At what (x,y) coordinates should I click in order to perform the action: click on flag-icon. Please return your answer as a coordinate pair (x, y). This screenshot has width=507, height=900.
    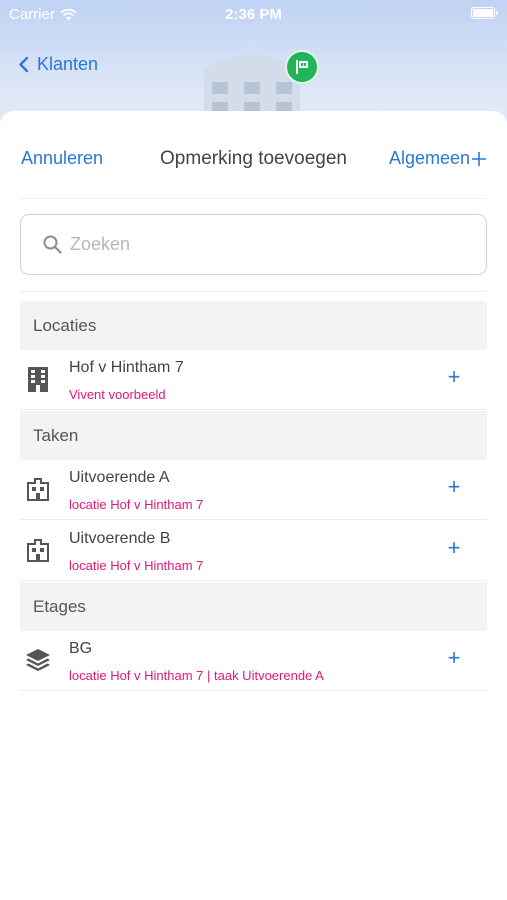
    Looking at the image, I should click on (302, 67).